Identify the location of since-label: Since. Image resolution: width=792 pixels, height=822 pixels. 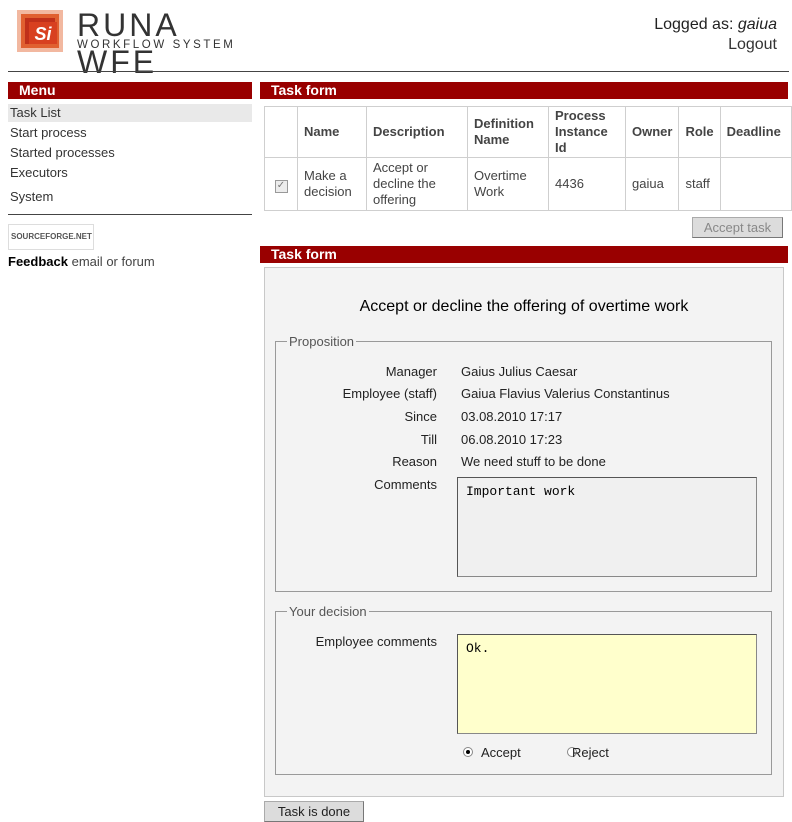
(420, 416).